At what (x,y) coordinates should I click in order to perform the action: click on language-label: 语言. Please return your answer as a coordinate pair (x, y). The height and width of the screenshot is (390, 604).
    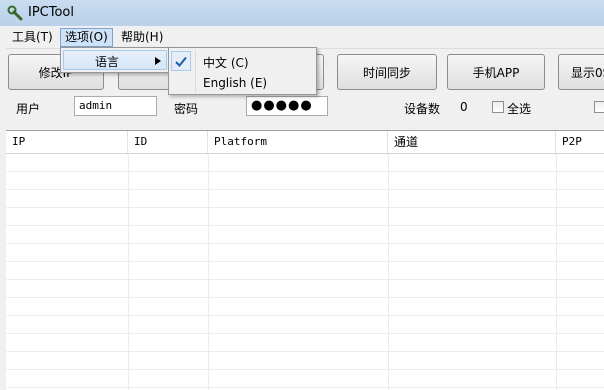
    Looking at the image, I should click on (107, 62).